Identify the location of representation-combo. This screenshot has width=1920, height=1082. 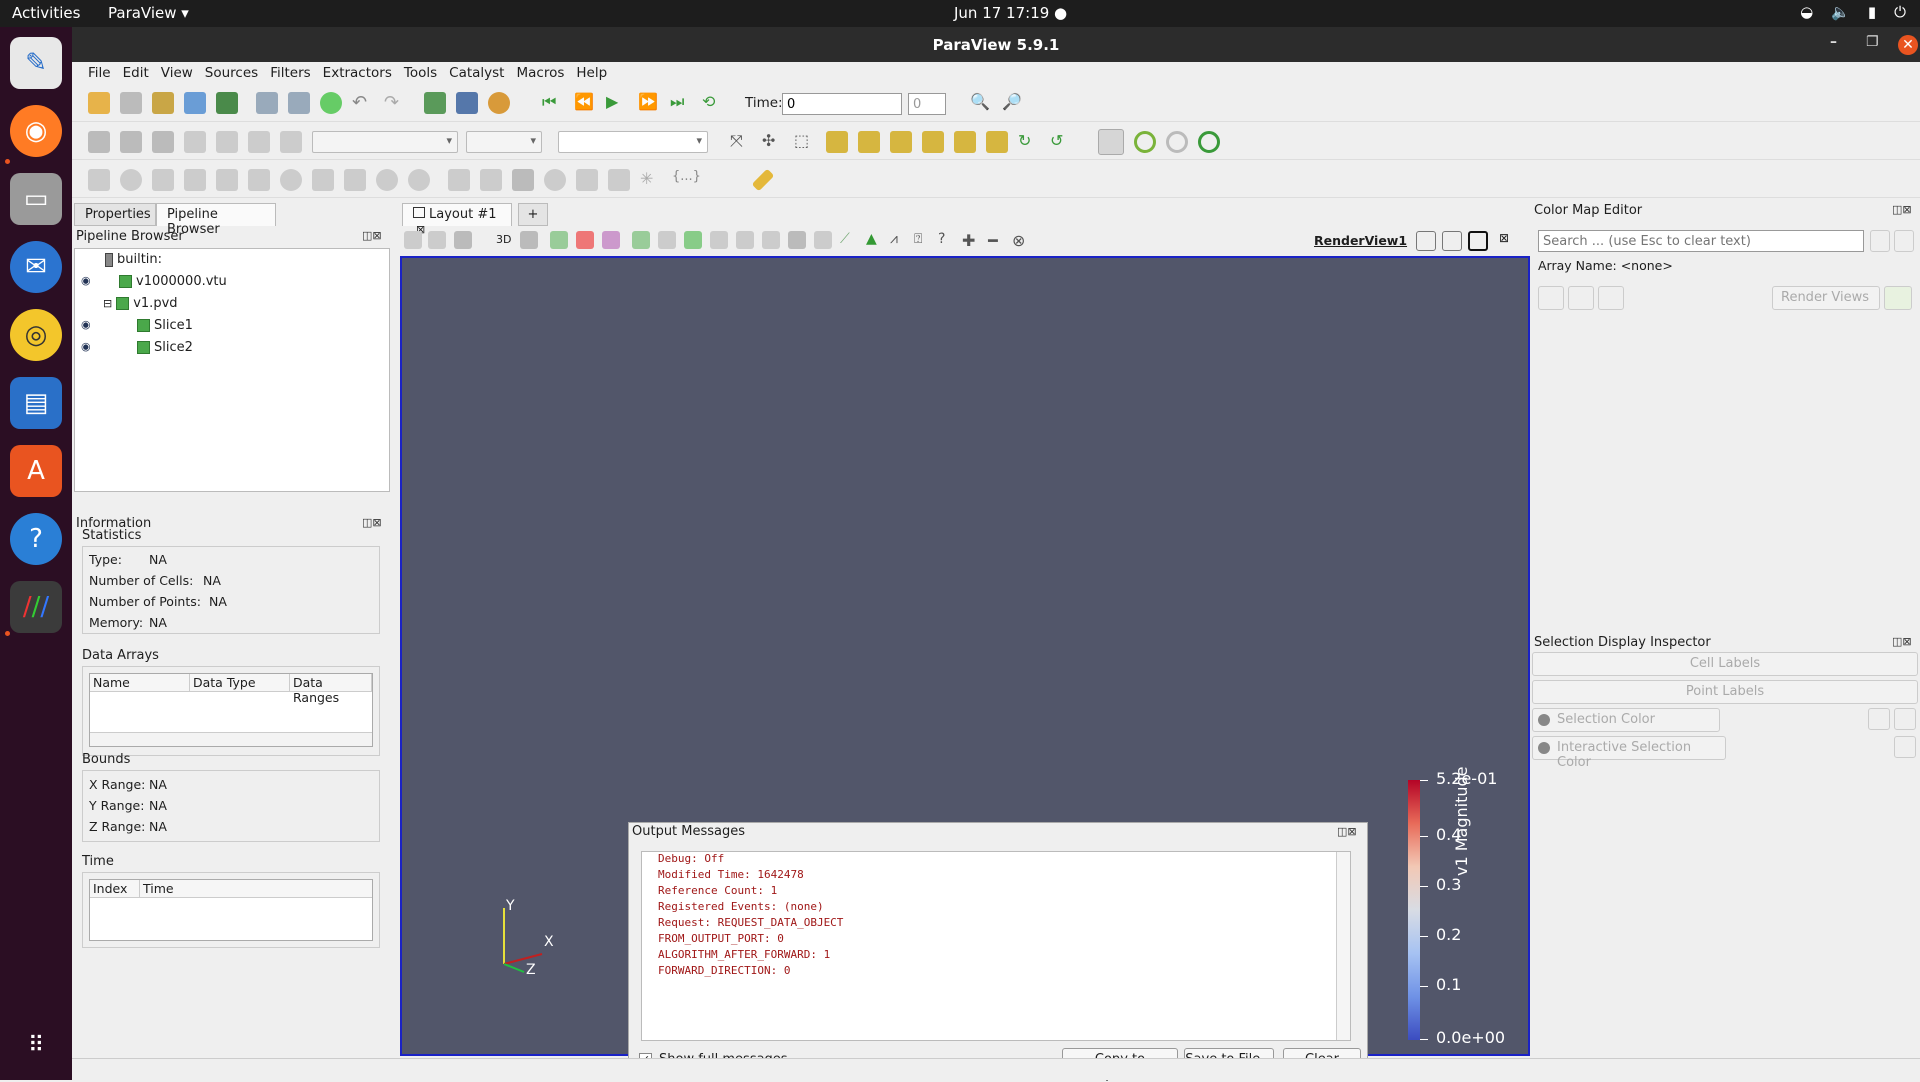
(633, 142).